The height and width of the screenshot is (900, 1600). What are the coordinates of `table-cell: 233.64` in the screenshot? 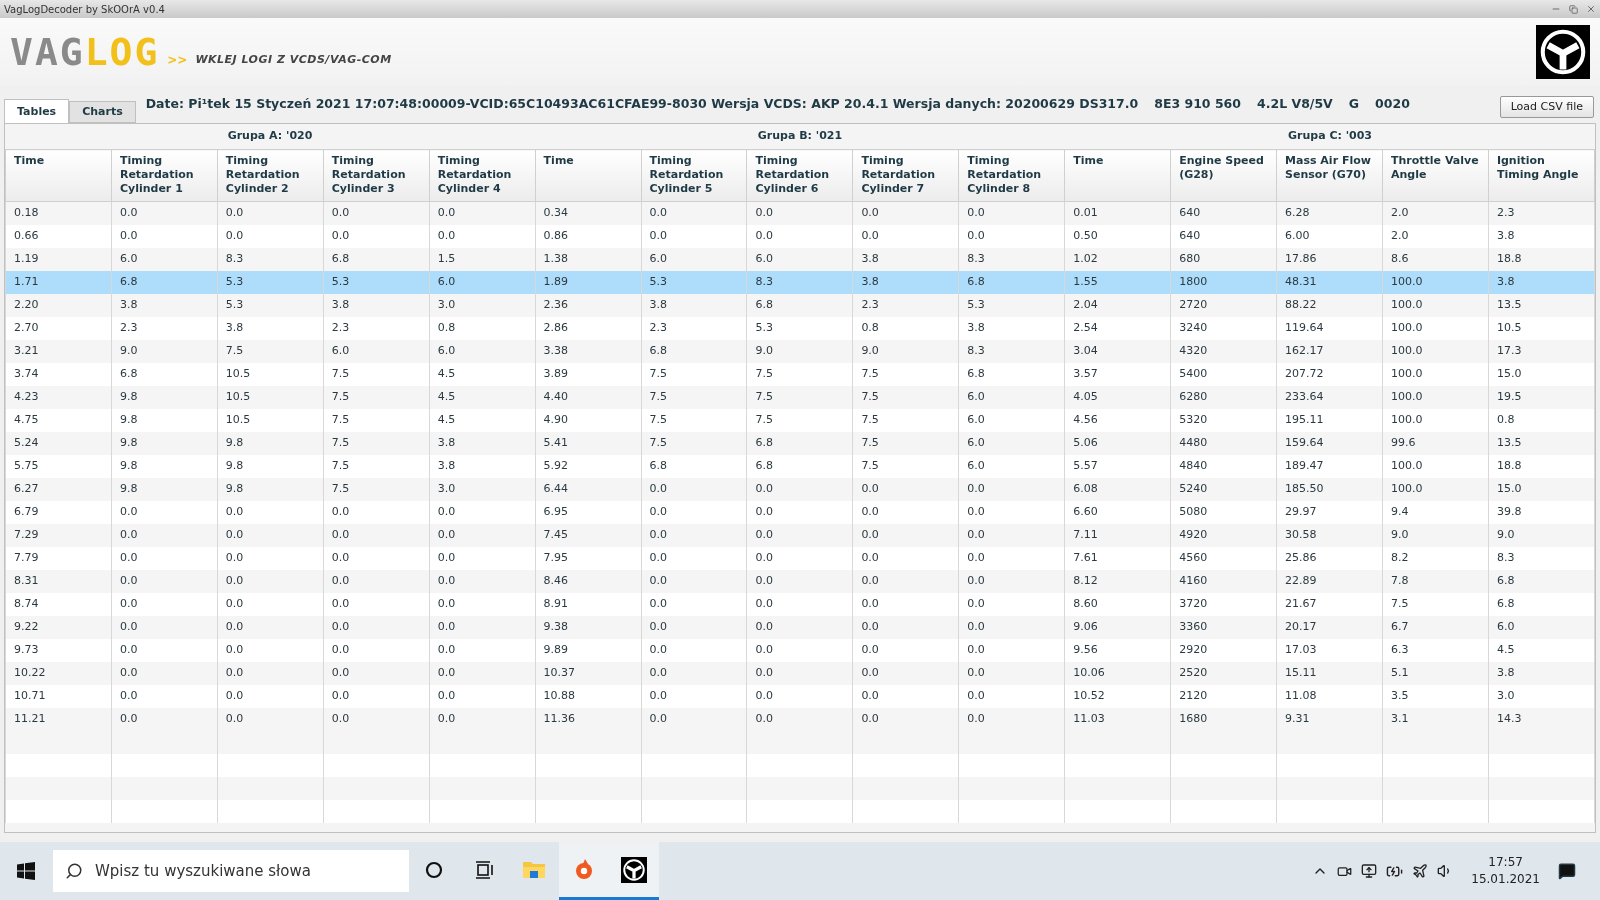 It's located at (1329, 397).